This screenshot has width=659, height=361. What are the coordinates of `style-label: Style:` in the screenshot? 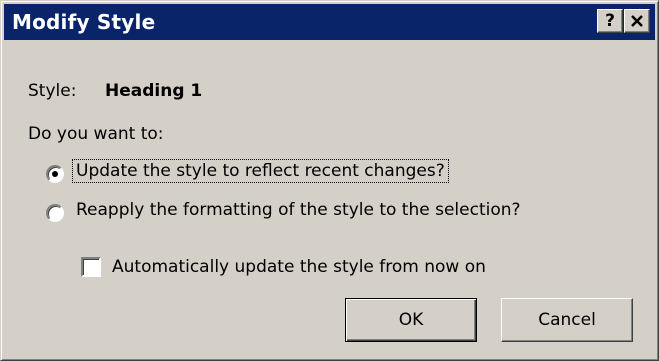 It's located at (52, 91).